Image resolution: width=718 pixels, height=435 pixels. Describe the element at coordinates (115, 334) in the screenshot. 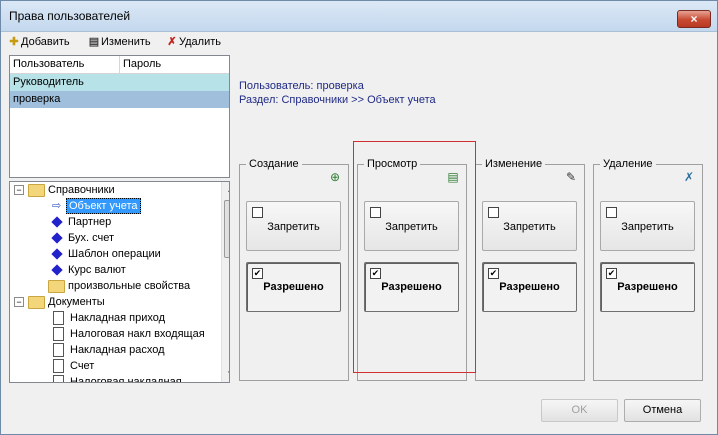

I see `tree-node-incoming-tax-invoice: Налоговая накл входящая` at that location.